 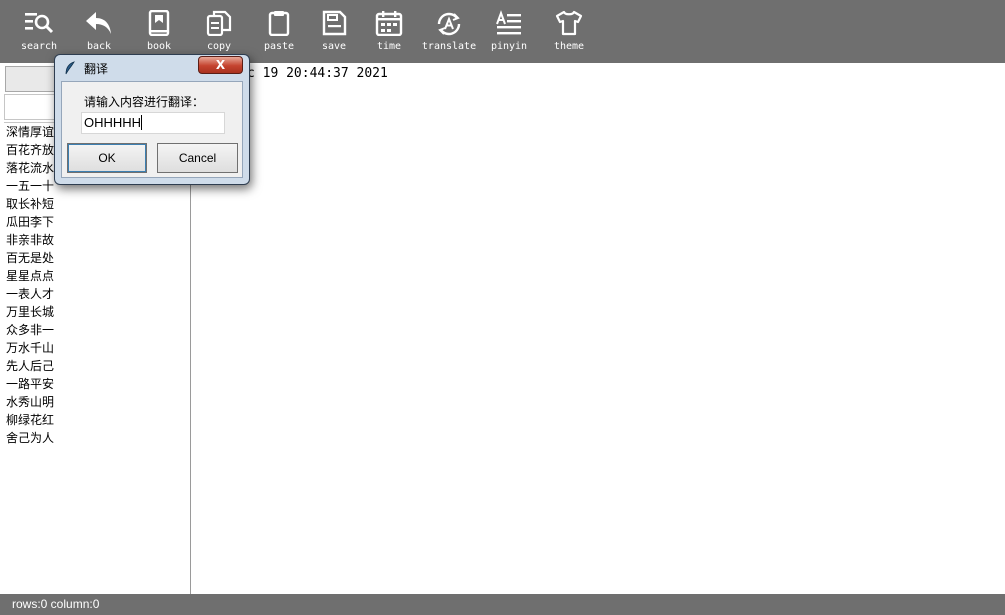 What do you see at coordinates (97, 258) in the screenshot?
I see `list-item: 百无是处` at bounding box center [97, 258].